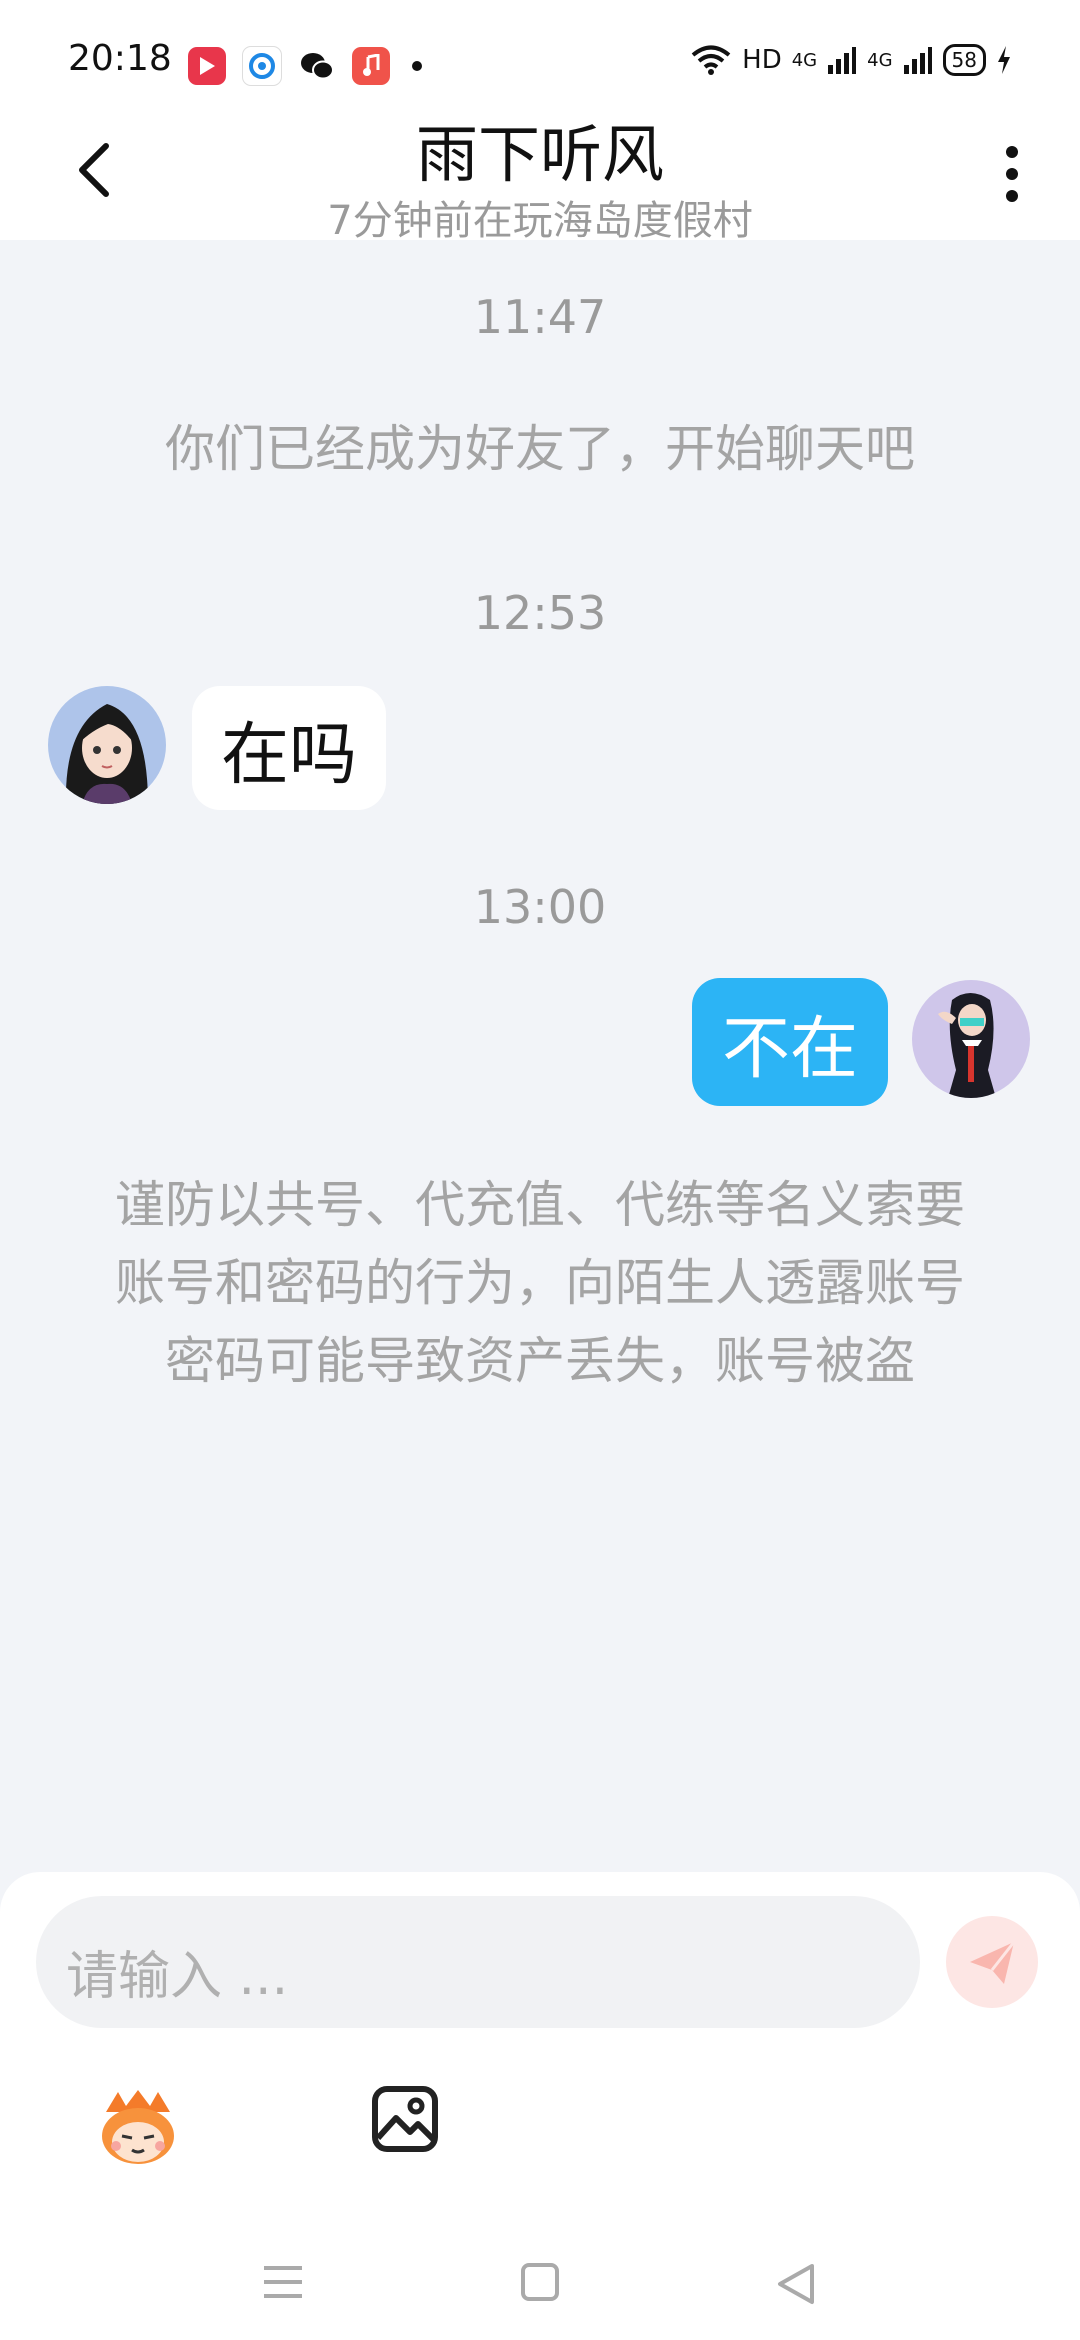 The width and height of the screenshot is (1080, 2340). Describe the element at coordinates (1004, 60) in the screenshot. I see `charging-icon` at that location.